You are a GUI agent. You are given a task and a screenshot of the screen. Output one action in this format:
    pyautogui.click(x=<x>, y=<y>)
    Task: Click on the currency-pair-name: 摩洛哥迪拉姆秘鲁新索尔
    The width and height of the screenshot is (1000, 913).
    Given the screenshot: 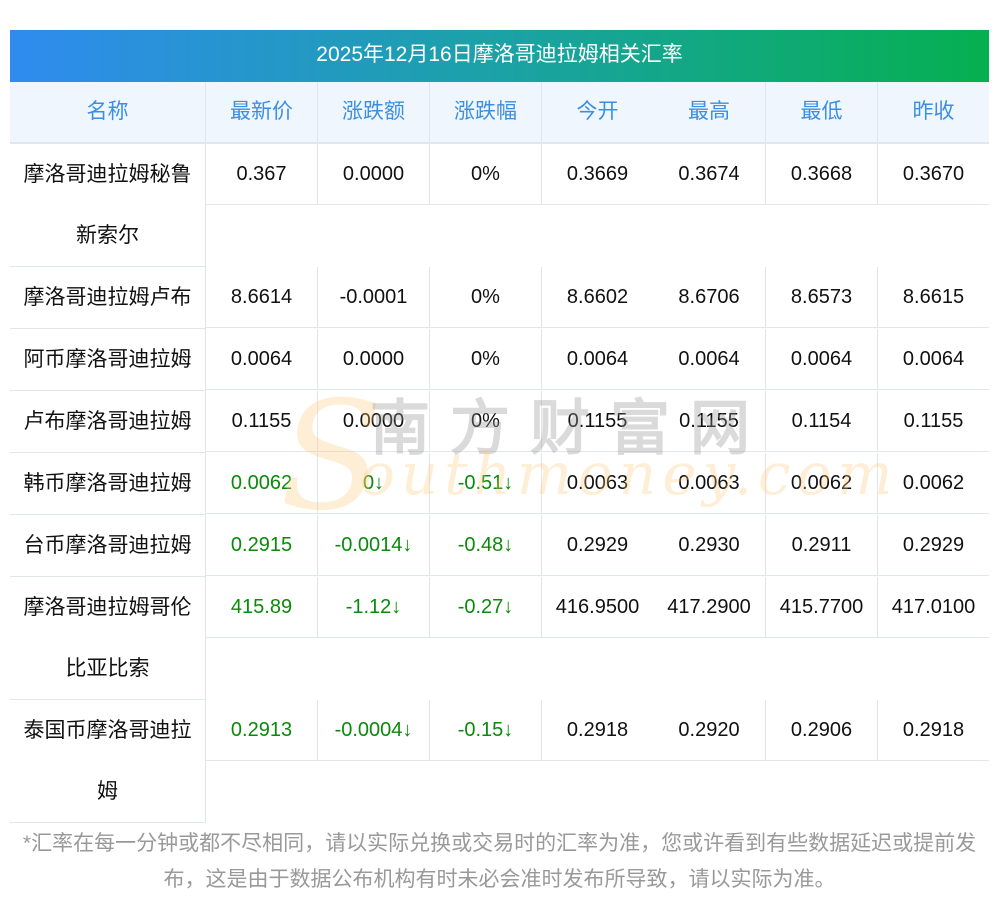 What is the action you would take?
    pyautogui.click(x=108, y=205)
    